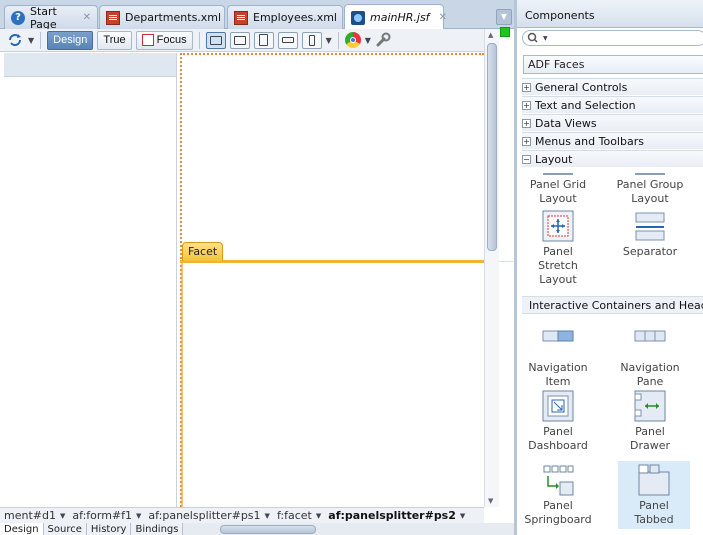 The height and width of the screenshot is (535, 703). Describe the element at coordinates (650, 172) in the screenshot. I see `panel-group-layout-icon` at that location.